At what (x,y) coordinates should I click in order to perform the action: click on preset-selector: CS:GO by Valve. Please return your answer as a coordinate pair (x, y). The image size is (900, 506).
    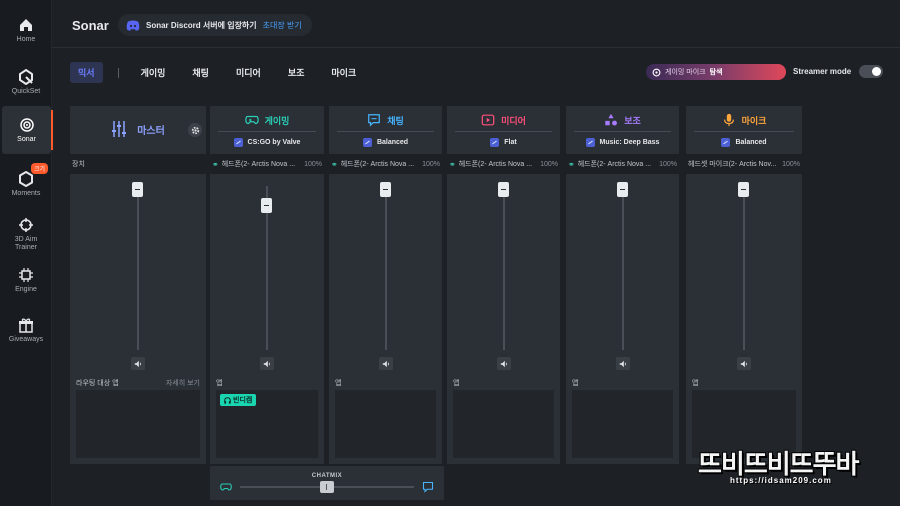
    Looking at the image, I should click on (267, 142).